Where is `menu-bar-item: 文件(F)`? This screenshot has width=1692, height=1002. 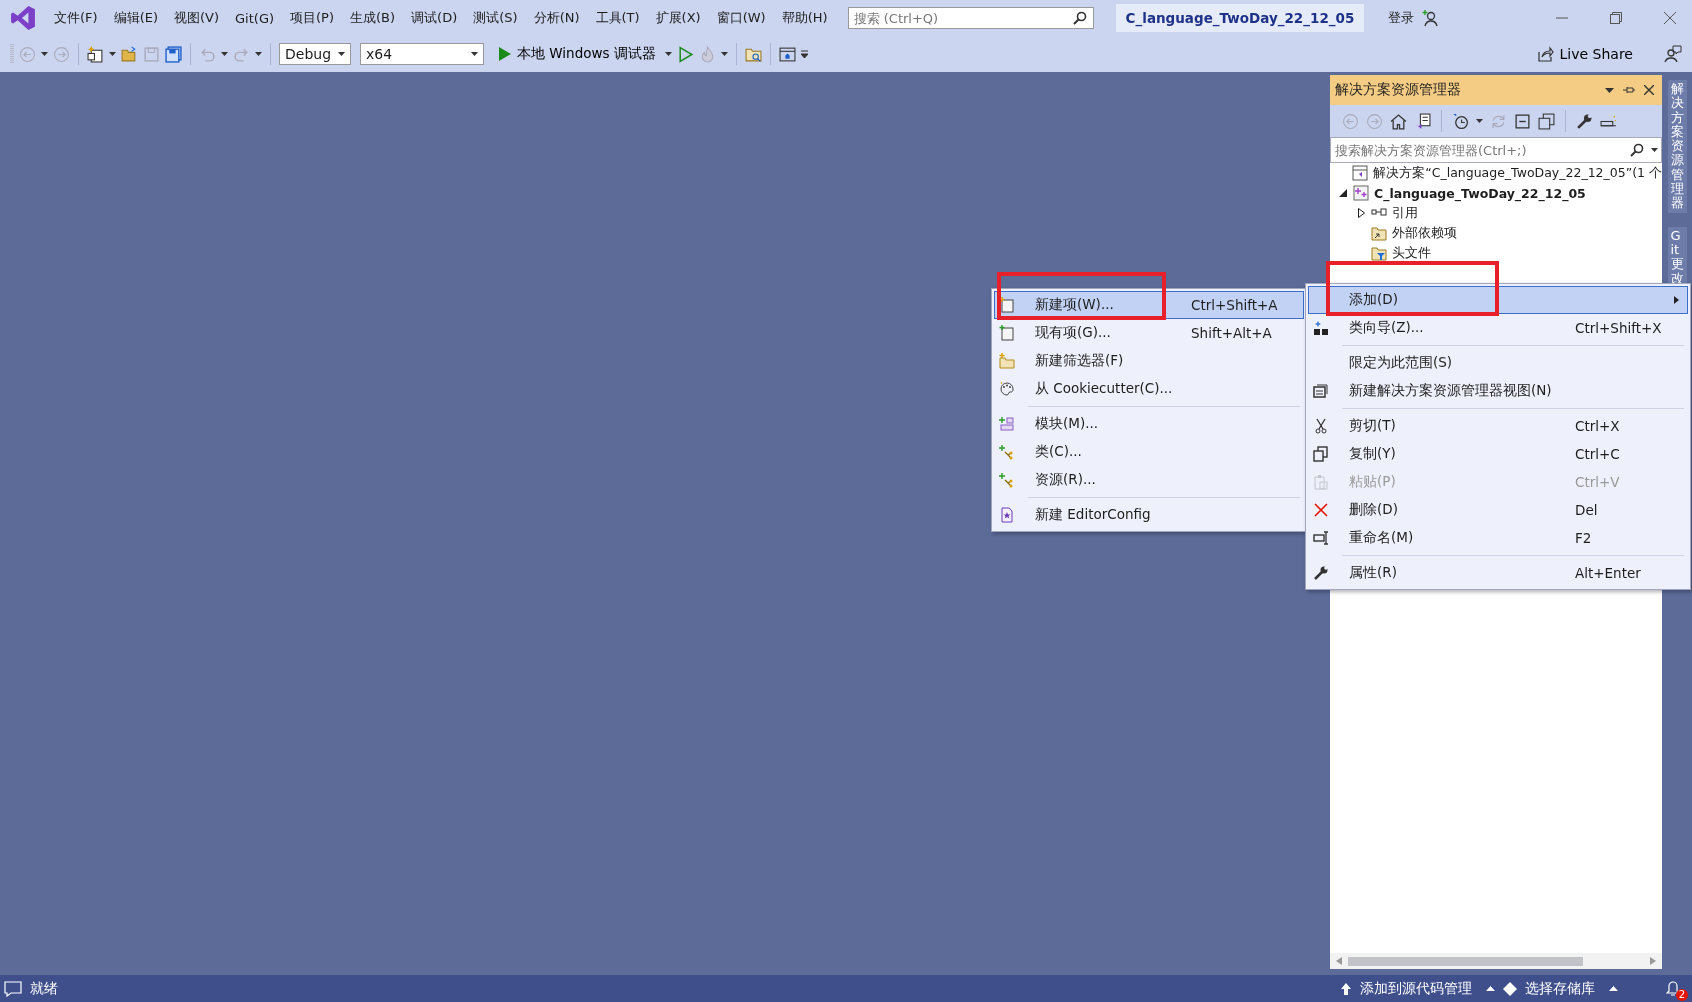
menu-bar-item: 文件(F) is located at coordinates (76, 18).